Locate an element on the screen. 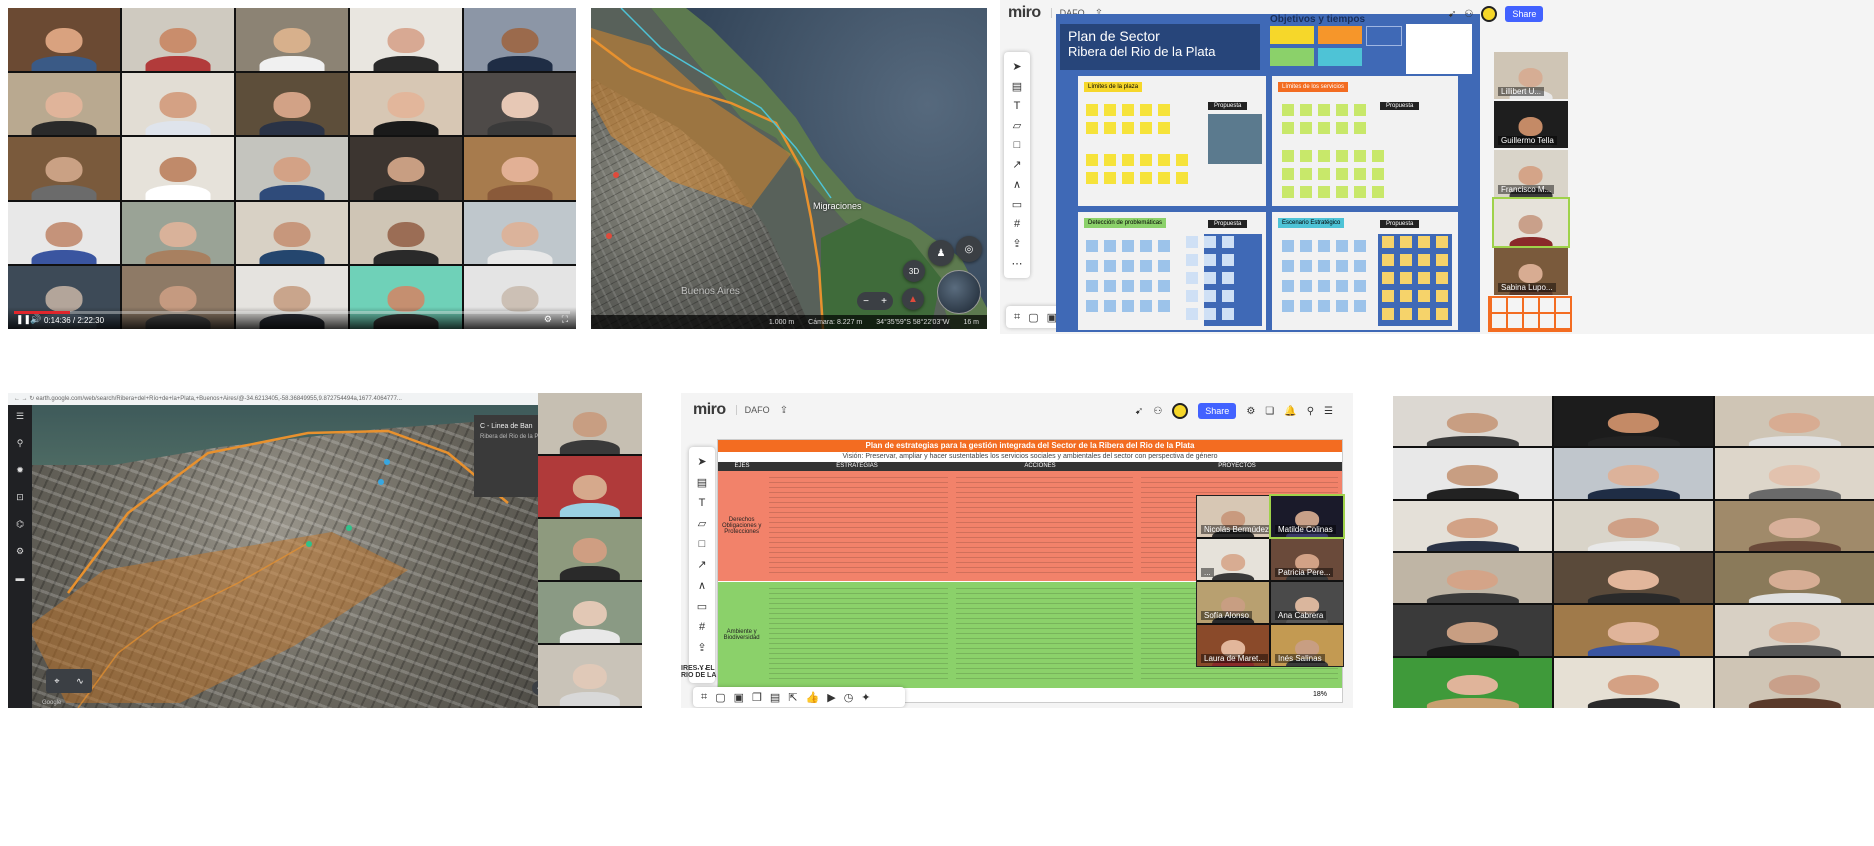 This screenshot has width=1874, height=846. cursor-icon: ➤ is located at coordinates (1016, 66).